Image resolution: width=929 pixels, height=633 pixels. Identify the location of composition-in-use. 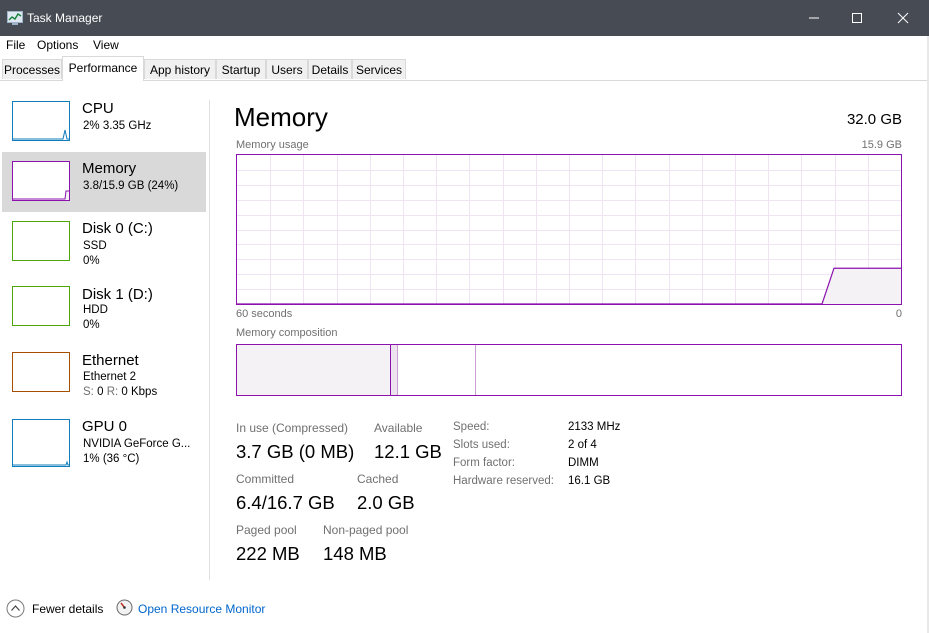
(314, 370).